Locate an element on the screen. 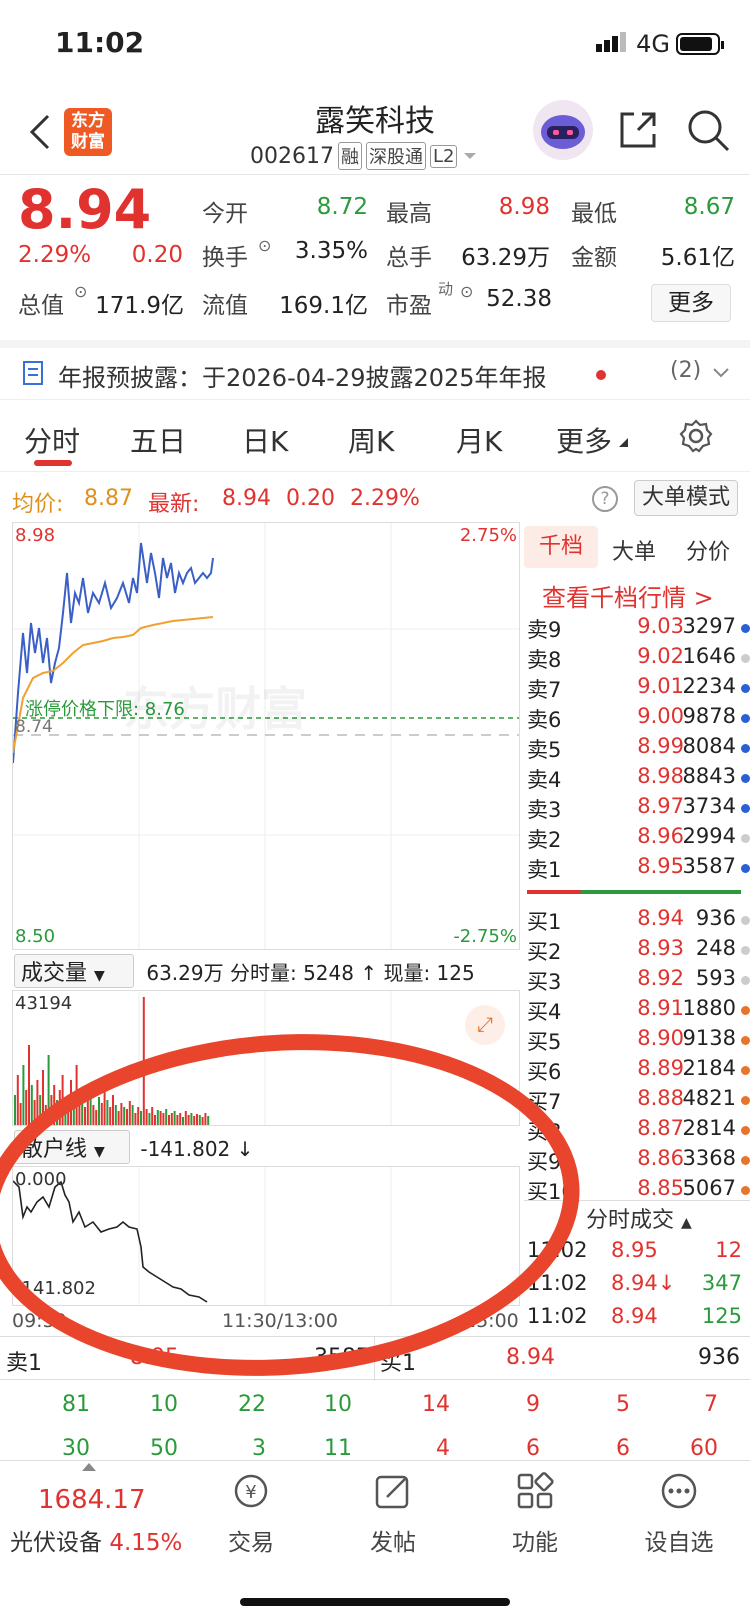 This screenshot has height=1624, width=750. view-levels-link: 查看千档行情 > is located at coordinates (628, 595).